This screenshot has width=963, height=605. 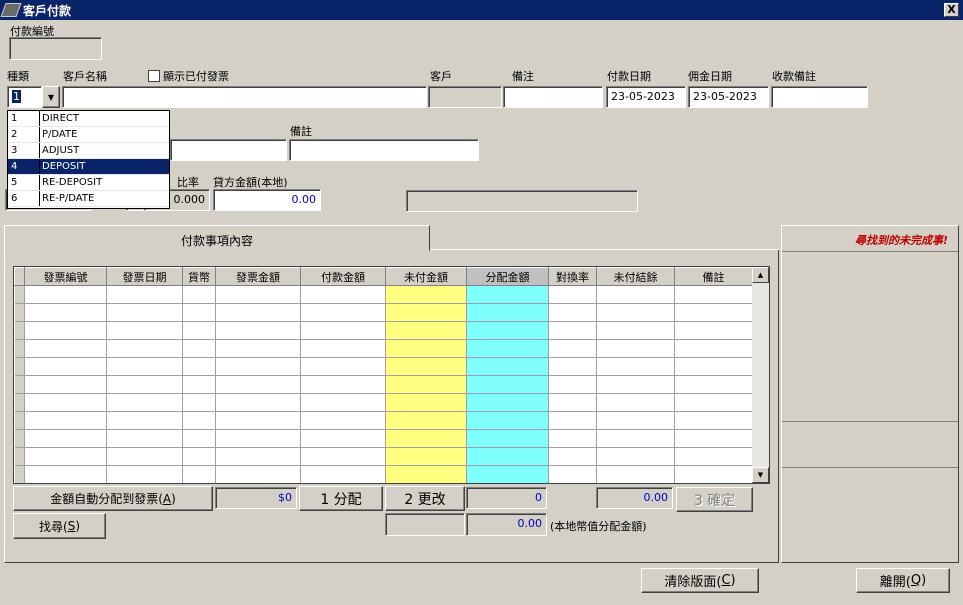 I want to click on show-paid-checkbox-group: 顯示已付發票, so click(x=188, y=76).